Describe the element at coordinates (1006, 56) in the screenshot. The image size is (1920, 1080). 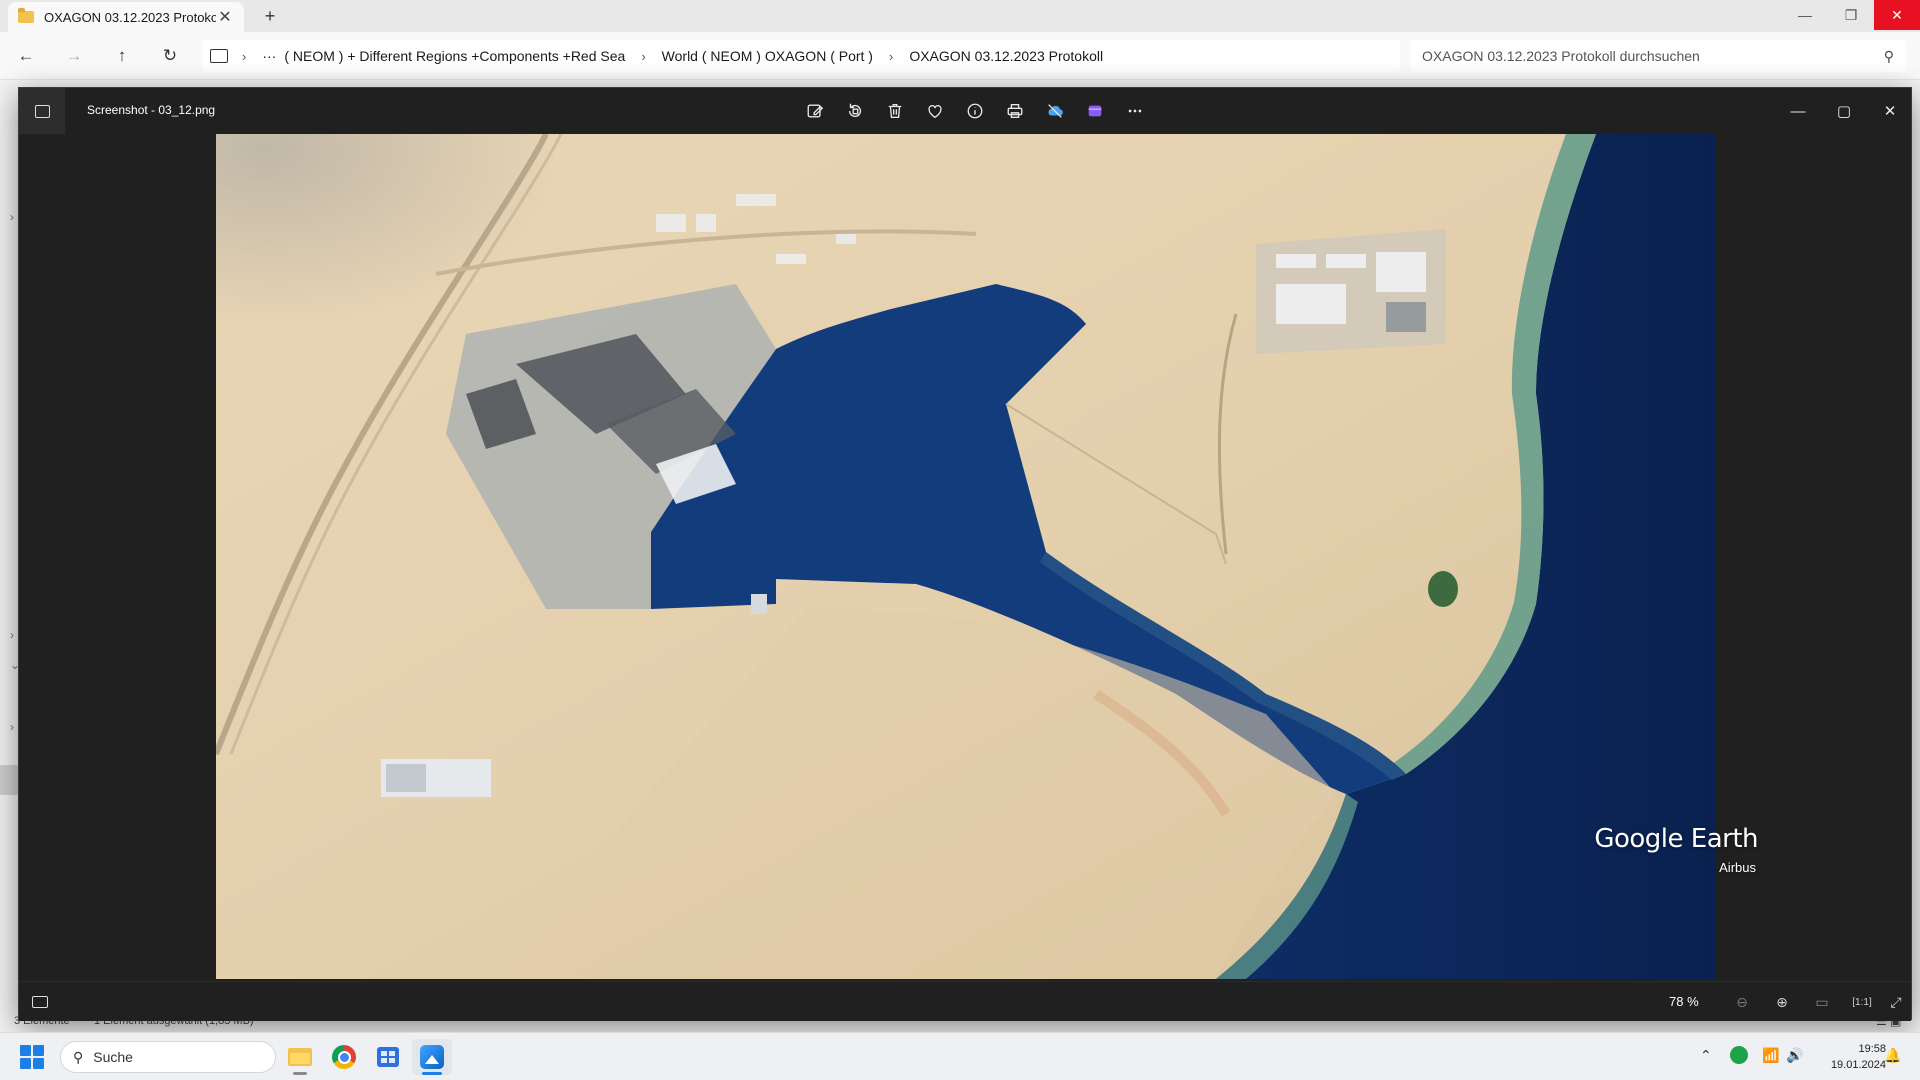
I see `breadcrumb-item-protokoll: OXAGON 03.12.2023 Protokoll` at that location.